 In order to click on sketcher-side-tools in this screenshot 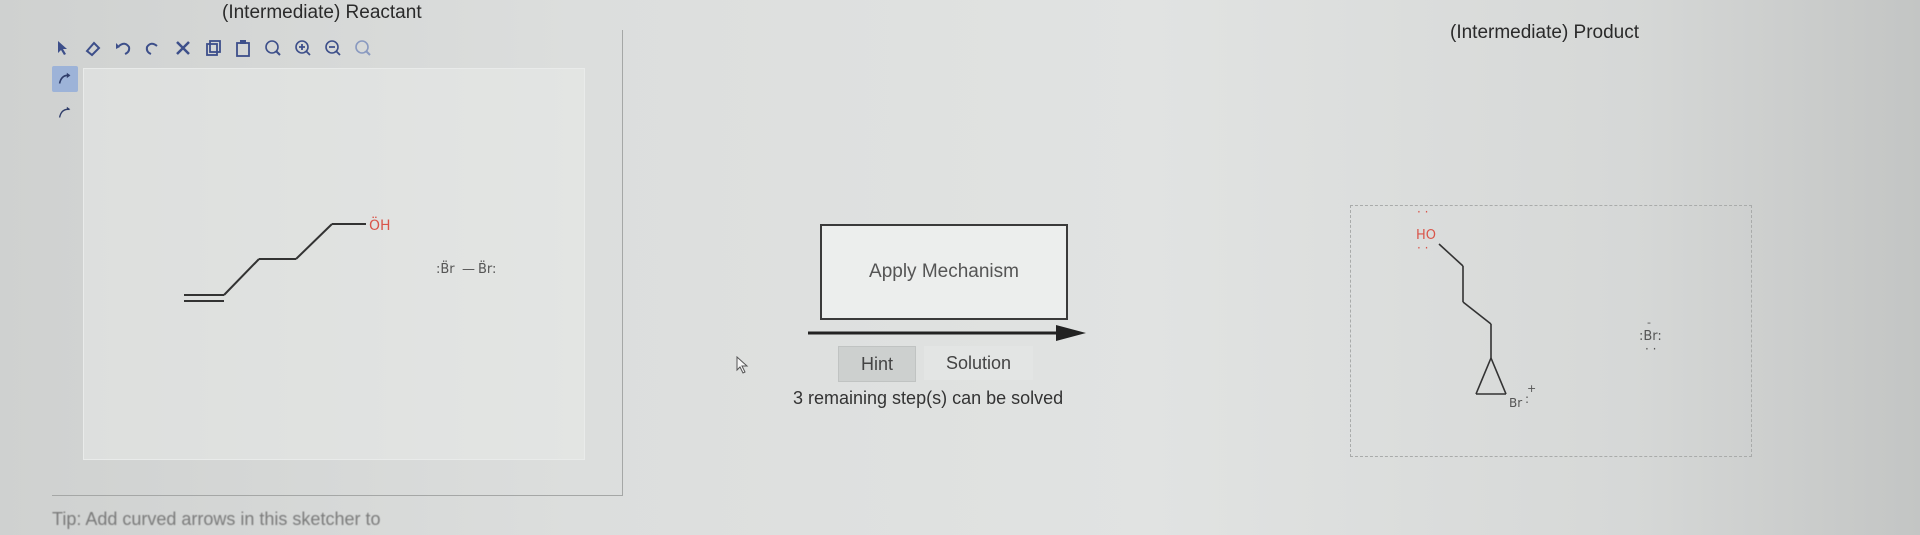, I will do `click(66, 100)`.